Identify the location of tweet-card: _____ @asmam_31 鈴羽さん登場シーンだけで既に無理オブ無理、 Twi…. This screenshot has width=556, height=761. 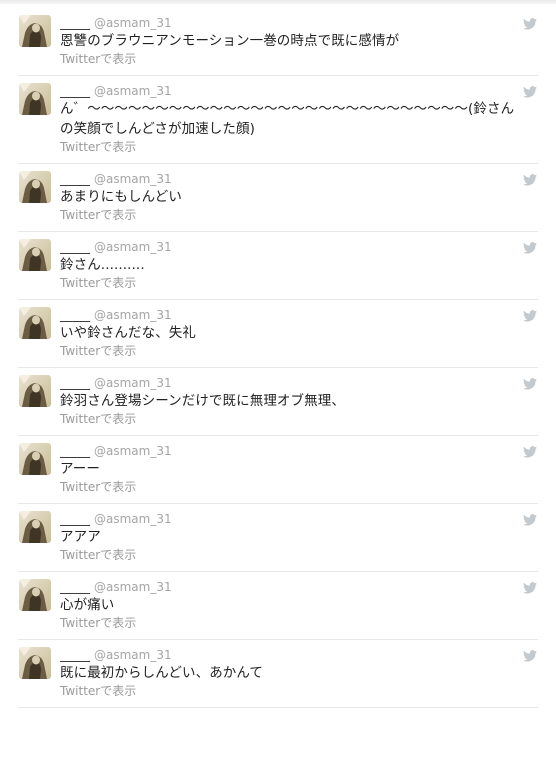
(278, 402).